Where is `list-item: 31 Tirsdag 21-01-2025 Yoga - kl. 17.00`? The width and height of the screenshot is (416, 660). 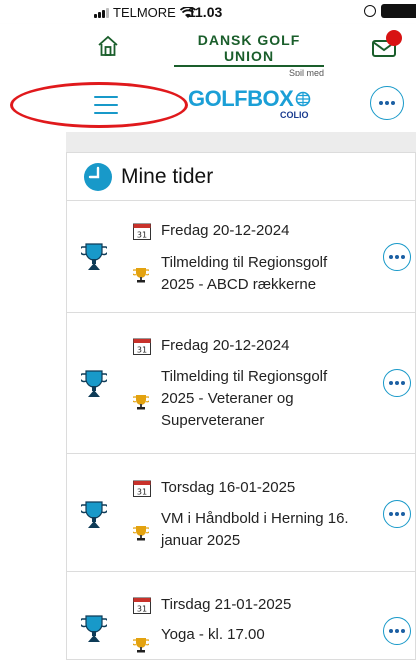 list-item: 31 Tirsdag 21-01-2025 Yoga - kl. 17.00 is located at coordinates (241, 616).